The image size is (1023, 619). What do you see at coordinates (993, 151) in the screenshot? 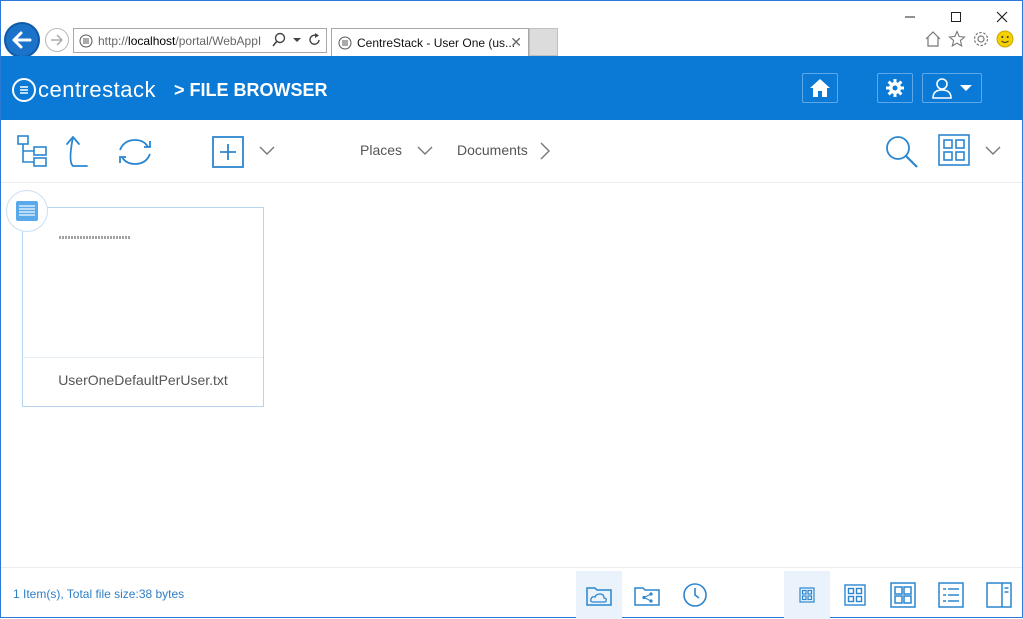
I see `view-chevron-down-icon` at bounding box center [993, 151].